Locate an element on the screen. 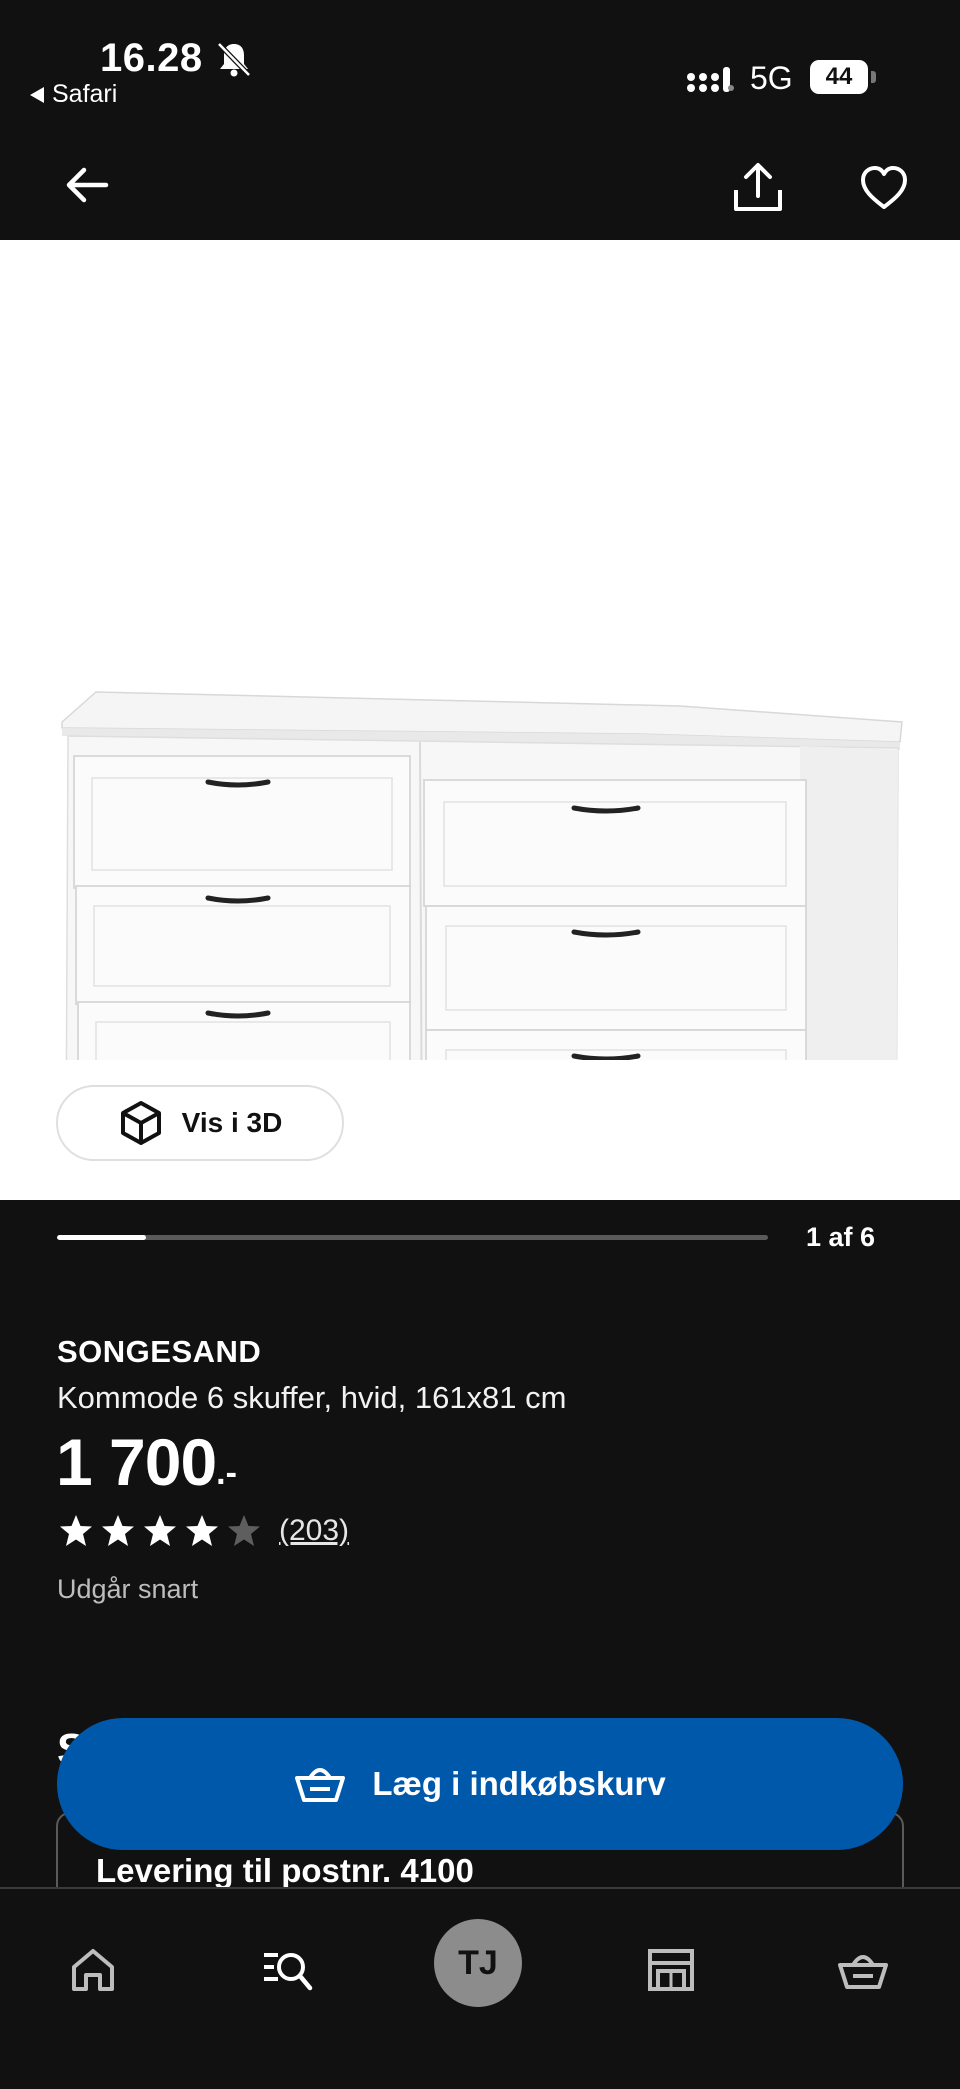  tab-search is located at coordinates (287, 1970).